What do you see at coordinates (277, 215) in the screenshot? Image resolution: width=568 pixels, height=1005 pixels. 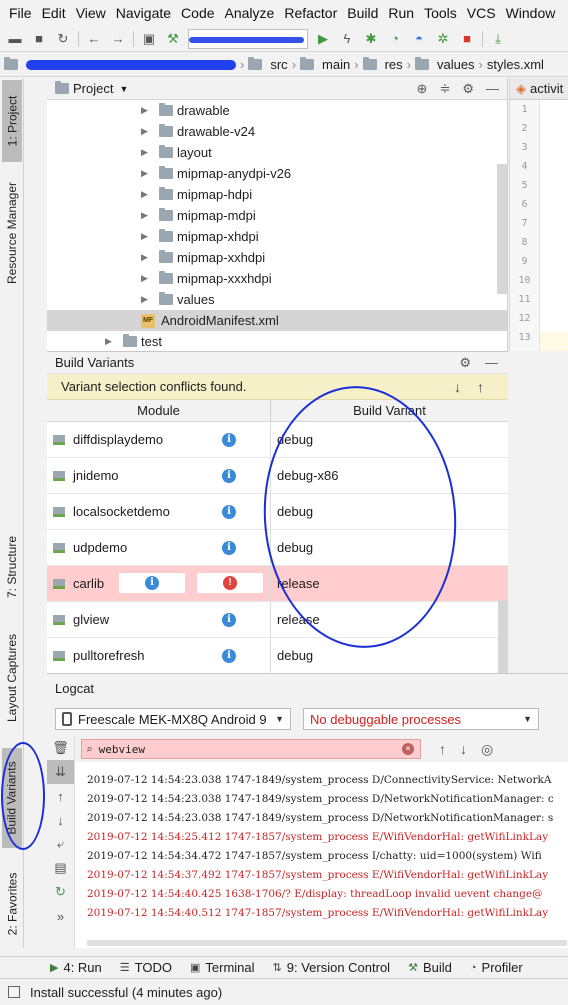 I see `tree-item: ▶ mipmap-mdpi` at bounding box center [277, 215].